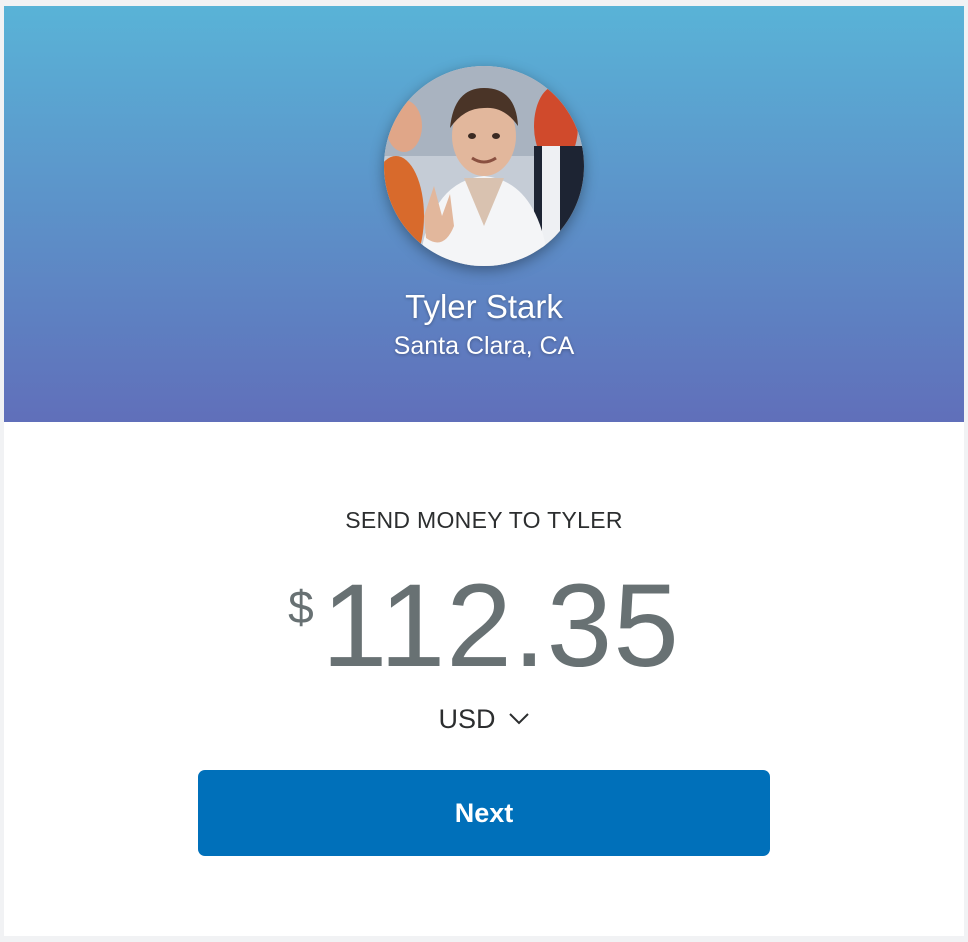 This screenshot has height=942, width=968. I want to click on recipient-location: Santa Clara, CA, so click(484, 346).